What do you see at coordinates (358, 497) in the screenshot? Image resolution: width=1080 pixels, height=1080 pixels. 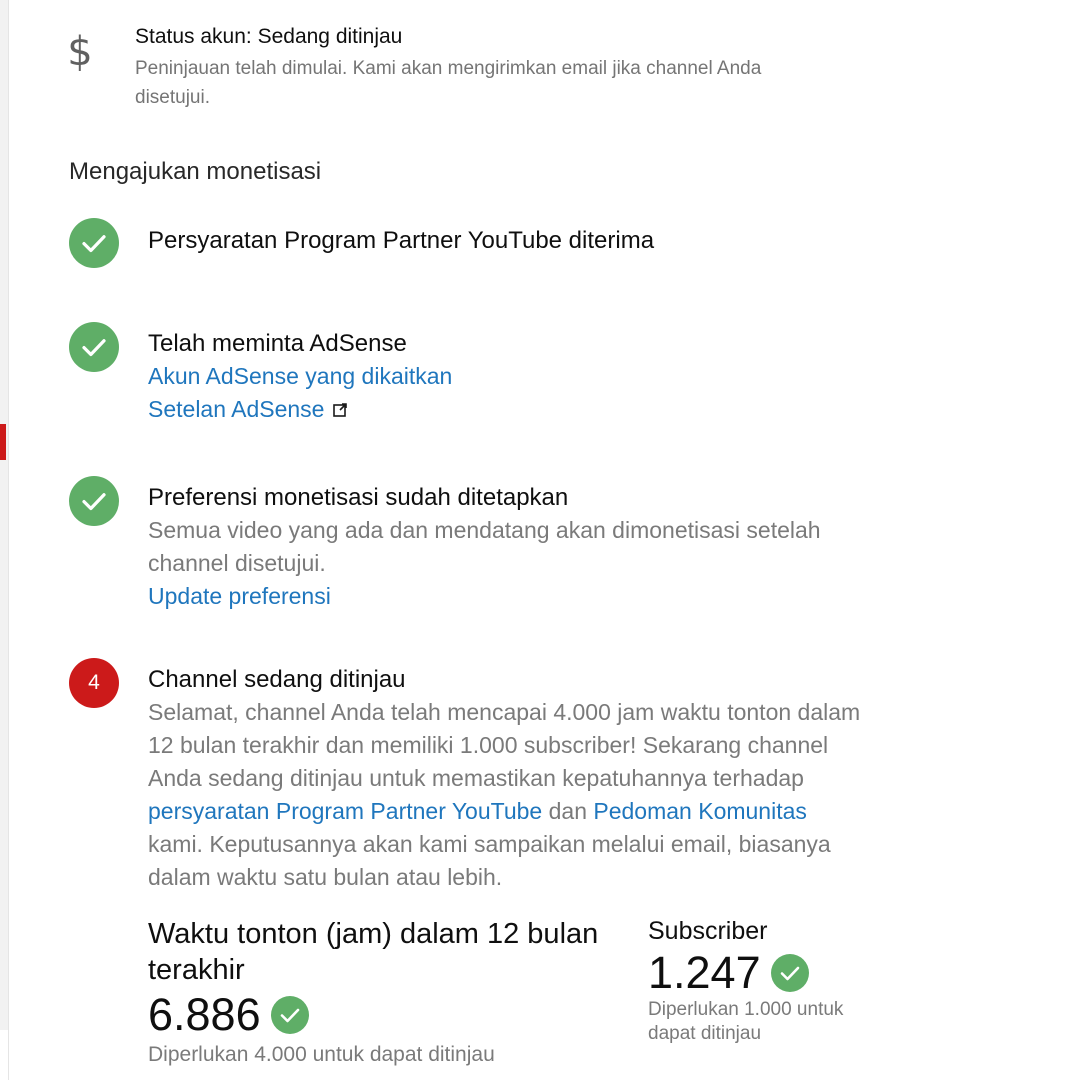 I see `step-title: Preferensi monetisasi sudah ditetapkan` at bounding box center [358, 497].